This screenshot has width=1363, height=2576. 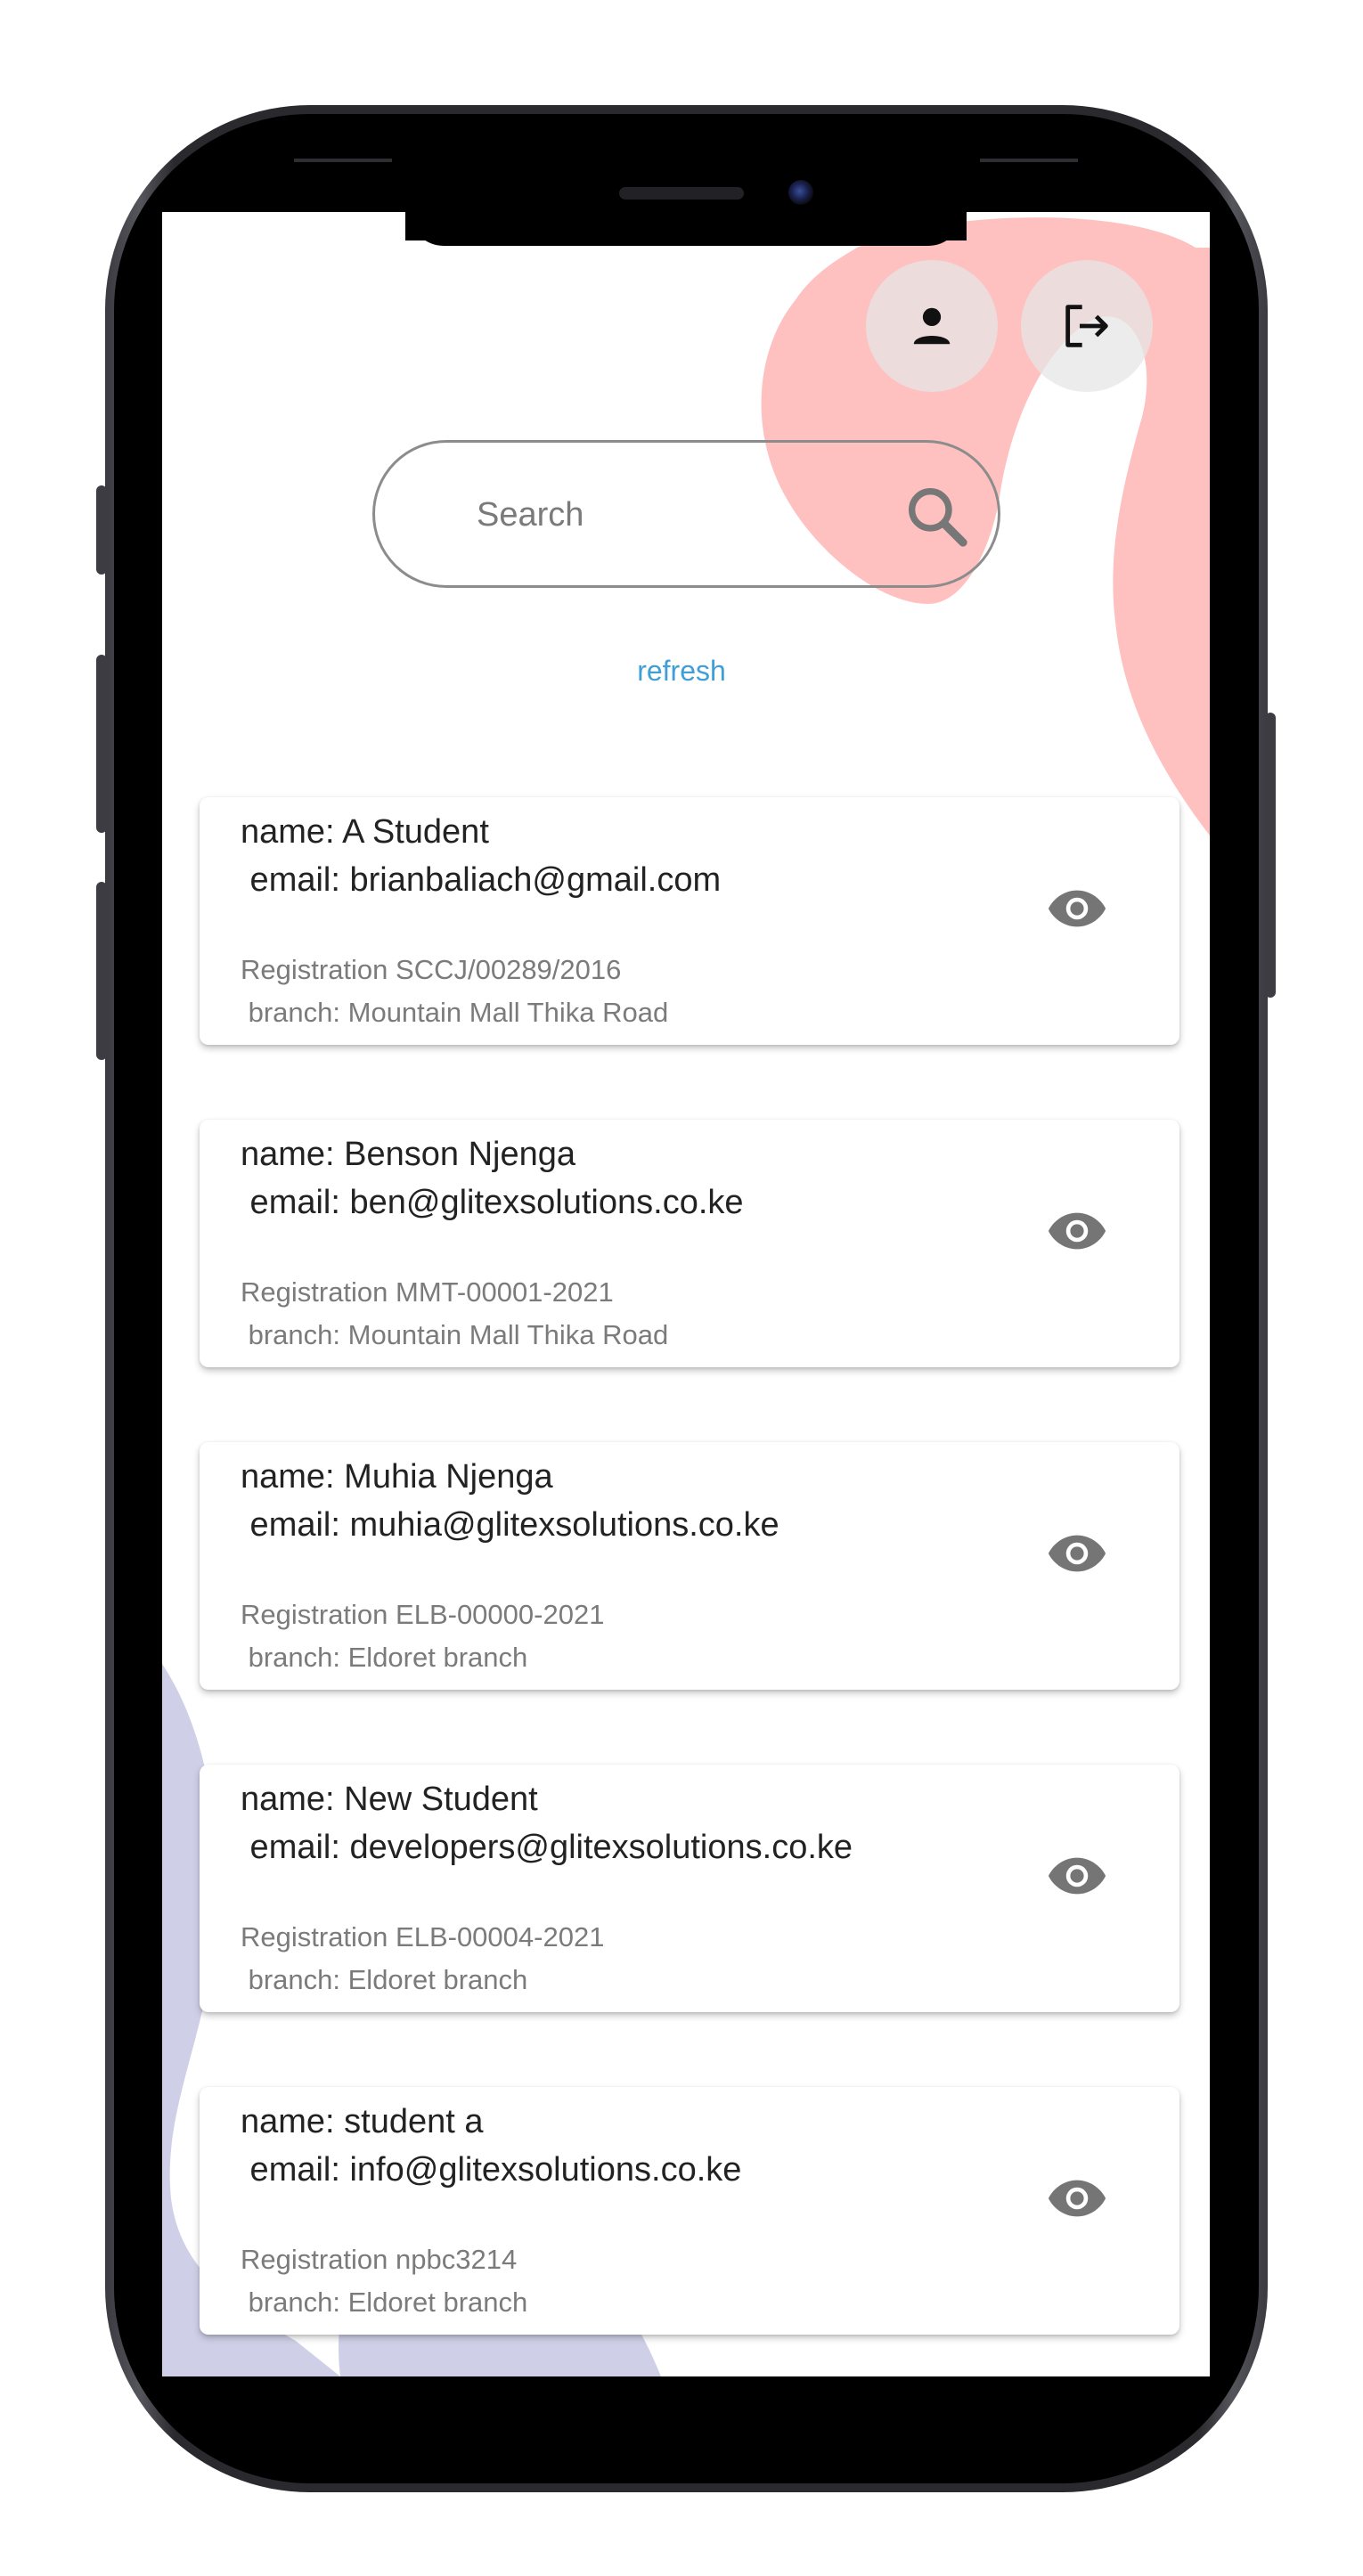 I want to click on search-input, so click(x=668, y=514).